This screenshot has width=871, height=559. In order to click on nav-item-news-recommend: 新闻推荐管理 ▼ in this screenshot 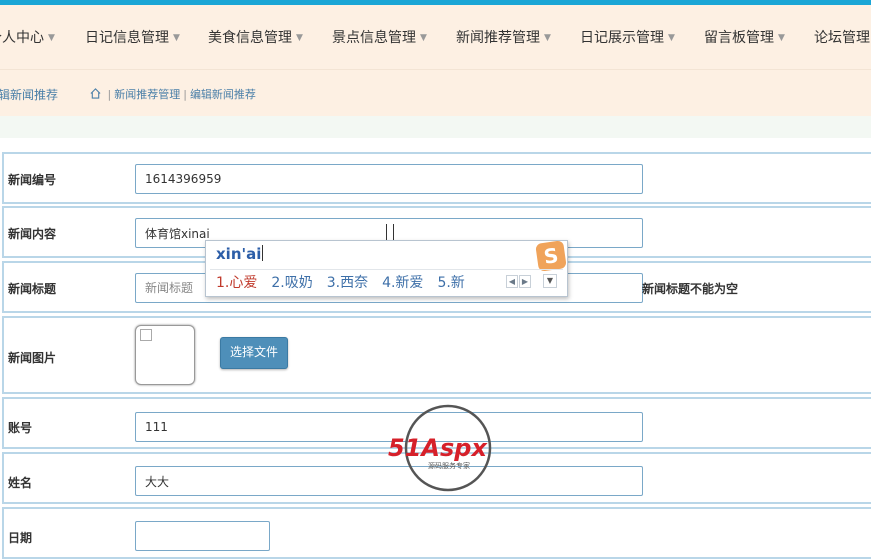, I will do `click(503, 37)`.